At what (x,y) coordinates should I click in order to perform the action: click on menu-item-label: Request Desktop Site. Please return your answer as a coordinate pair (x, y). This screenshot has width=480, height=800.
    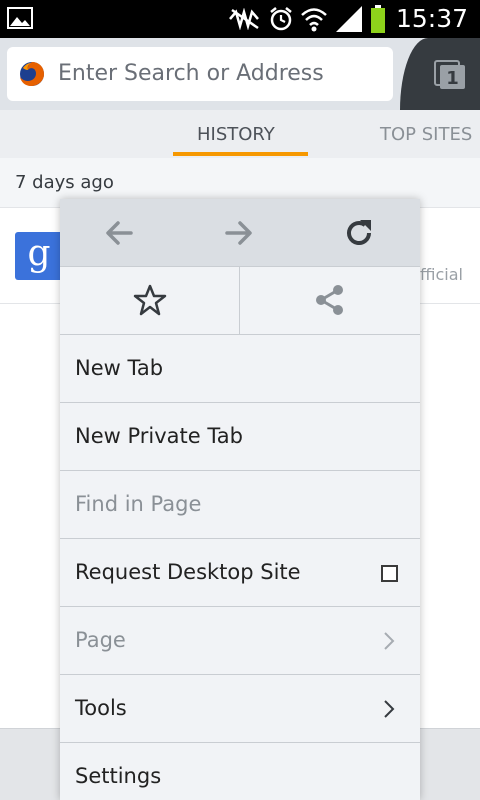
    Looking at the image, I should click on (188, 572).